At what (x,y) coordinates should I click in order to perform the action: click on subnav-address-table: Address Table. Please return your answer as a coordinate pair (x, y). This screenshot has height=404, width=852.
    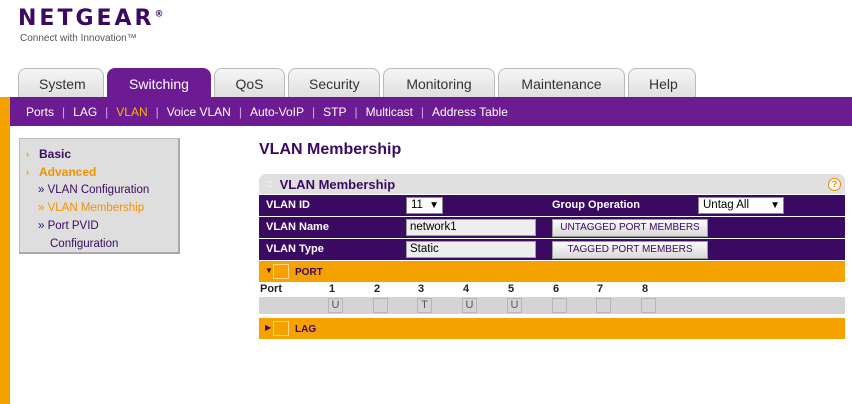
    Looking at the image, I should click on (470, 112).